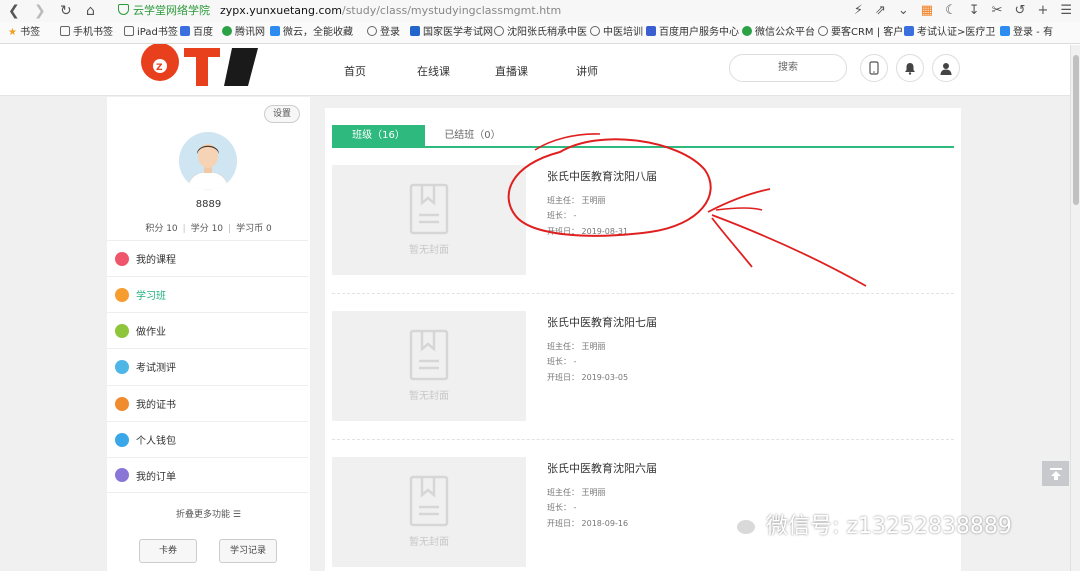 The image size is (1080, 571). Describe the element at coordinates (778, 33) in the screenshot. I see `bookmark-item: 微信公众平台` at that location.